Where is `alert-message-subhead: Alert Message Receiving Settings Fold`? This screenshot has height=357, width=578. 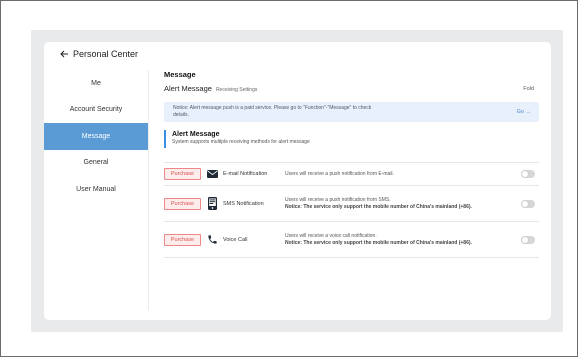 alert-message-subhead: Alert Message Receiving Settings Fold is located at coordinates (351, 90).